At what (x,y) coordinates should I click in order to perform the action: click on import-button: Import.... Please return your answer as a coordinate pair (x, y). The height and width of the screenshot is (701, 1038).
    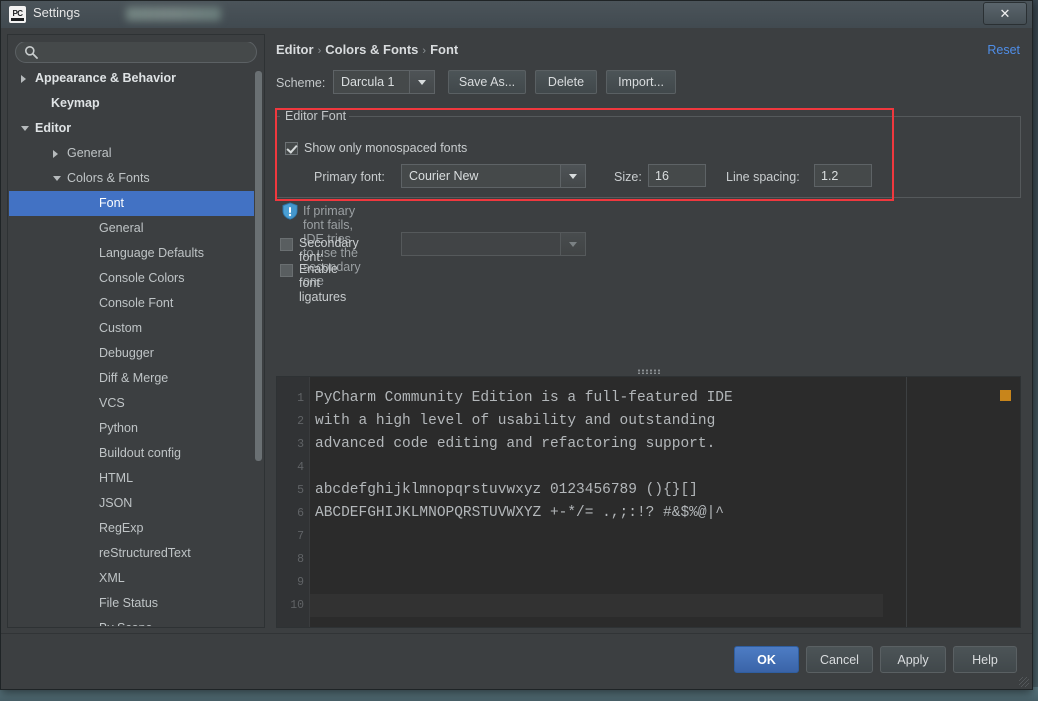
    Looking at the image, I should click on (641, 82).